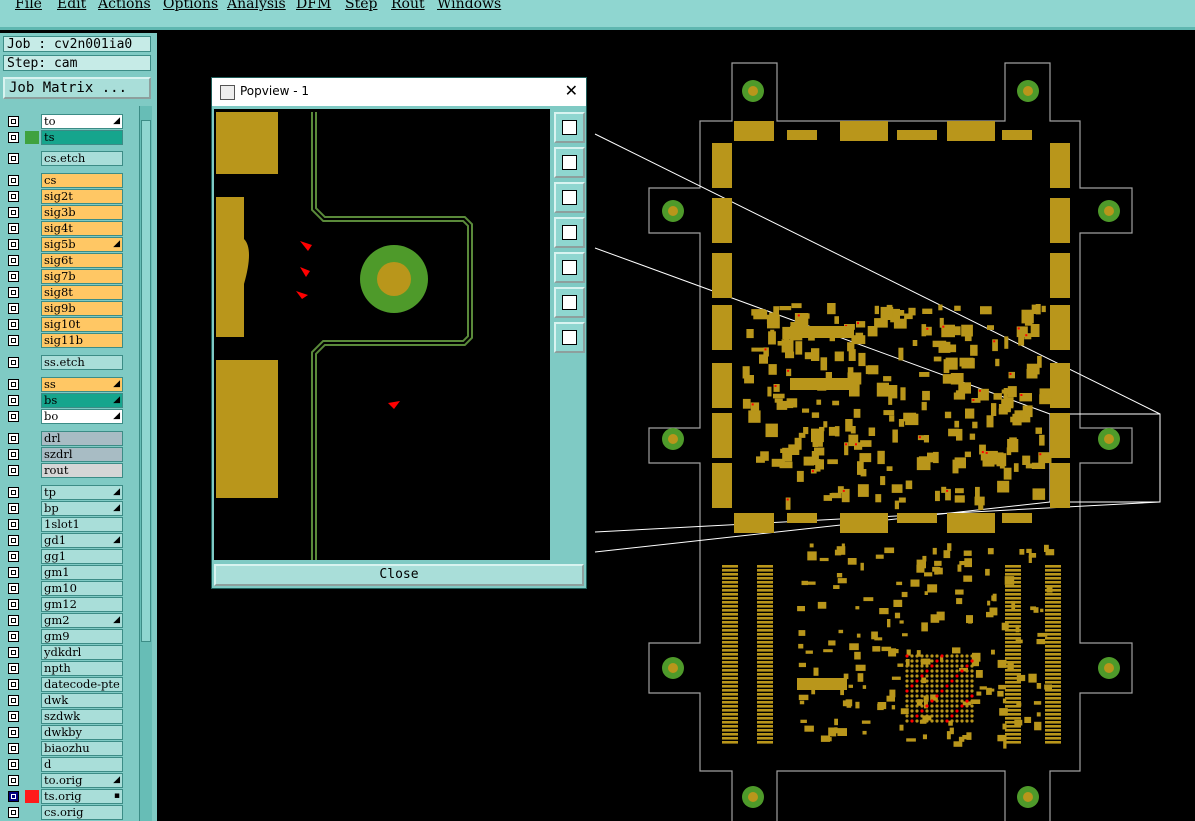  I want to click on layer-row-bs: bs ◢, so click(65, 400).